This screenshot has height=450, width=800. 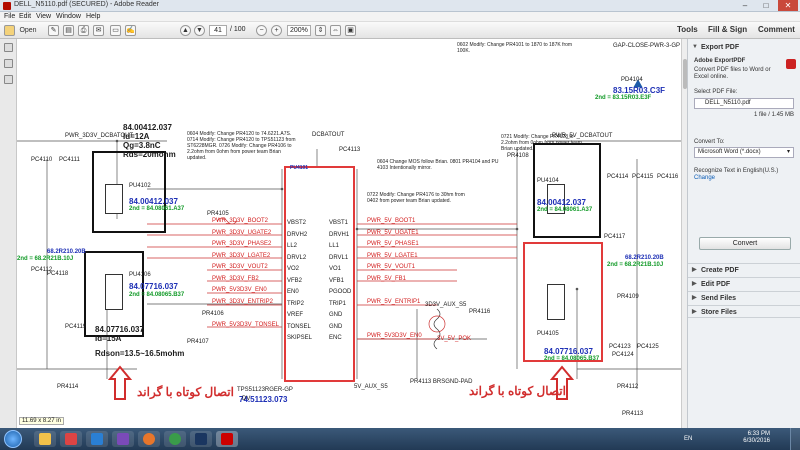 What do you see at coordinates (8, 79) in the screenshot?
I see `attachment-icon` at bounding box center [8, 79].